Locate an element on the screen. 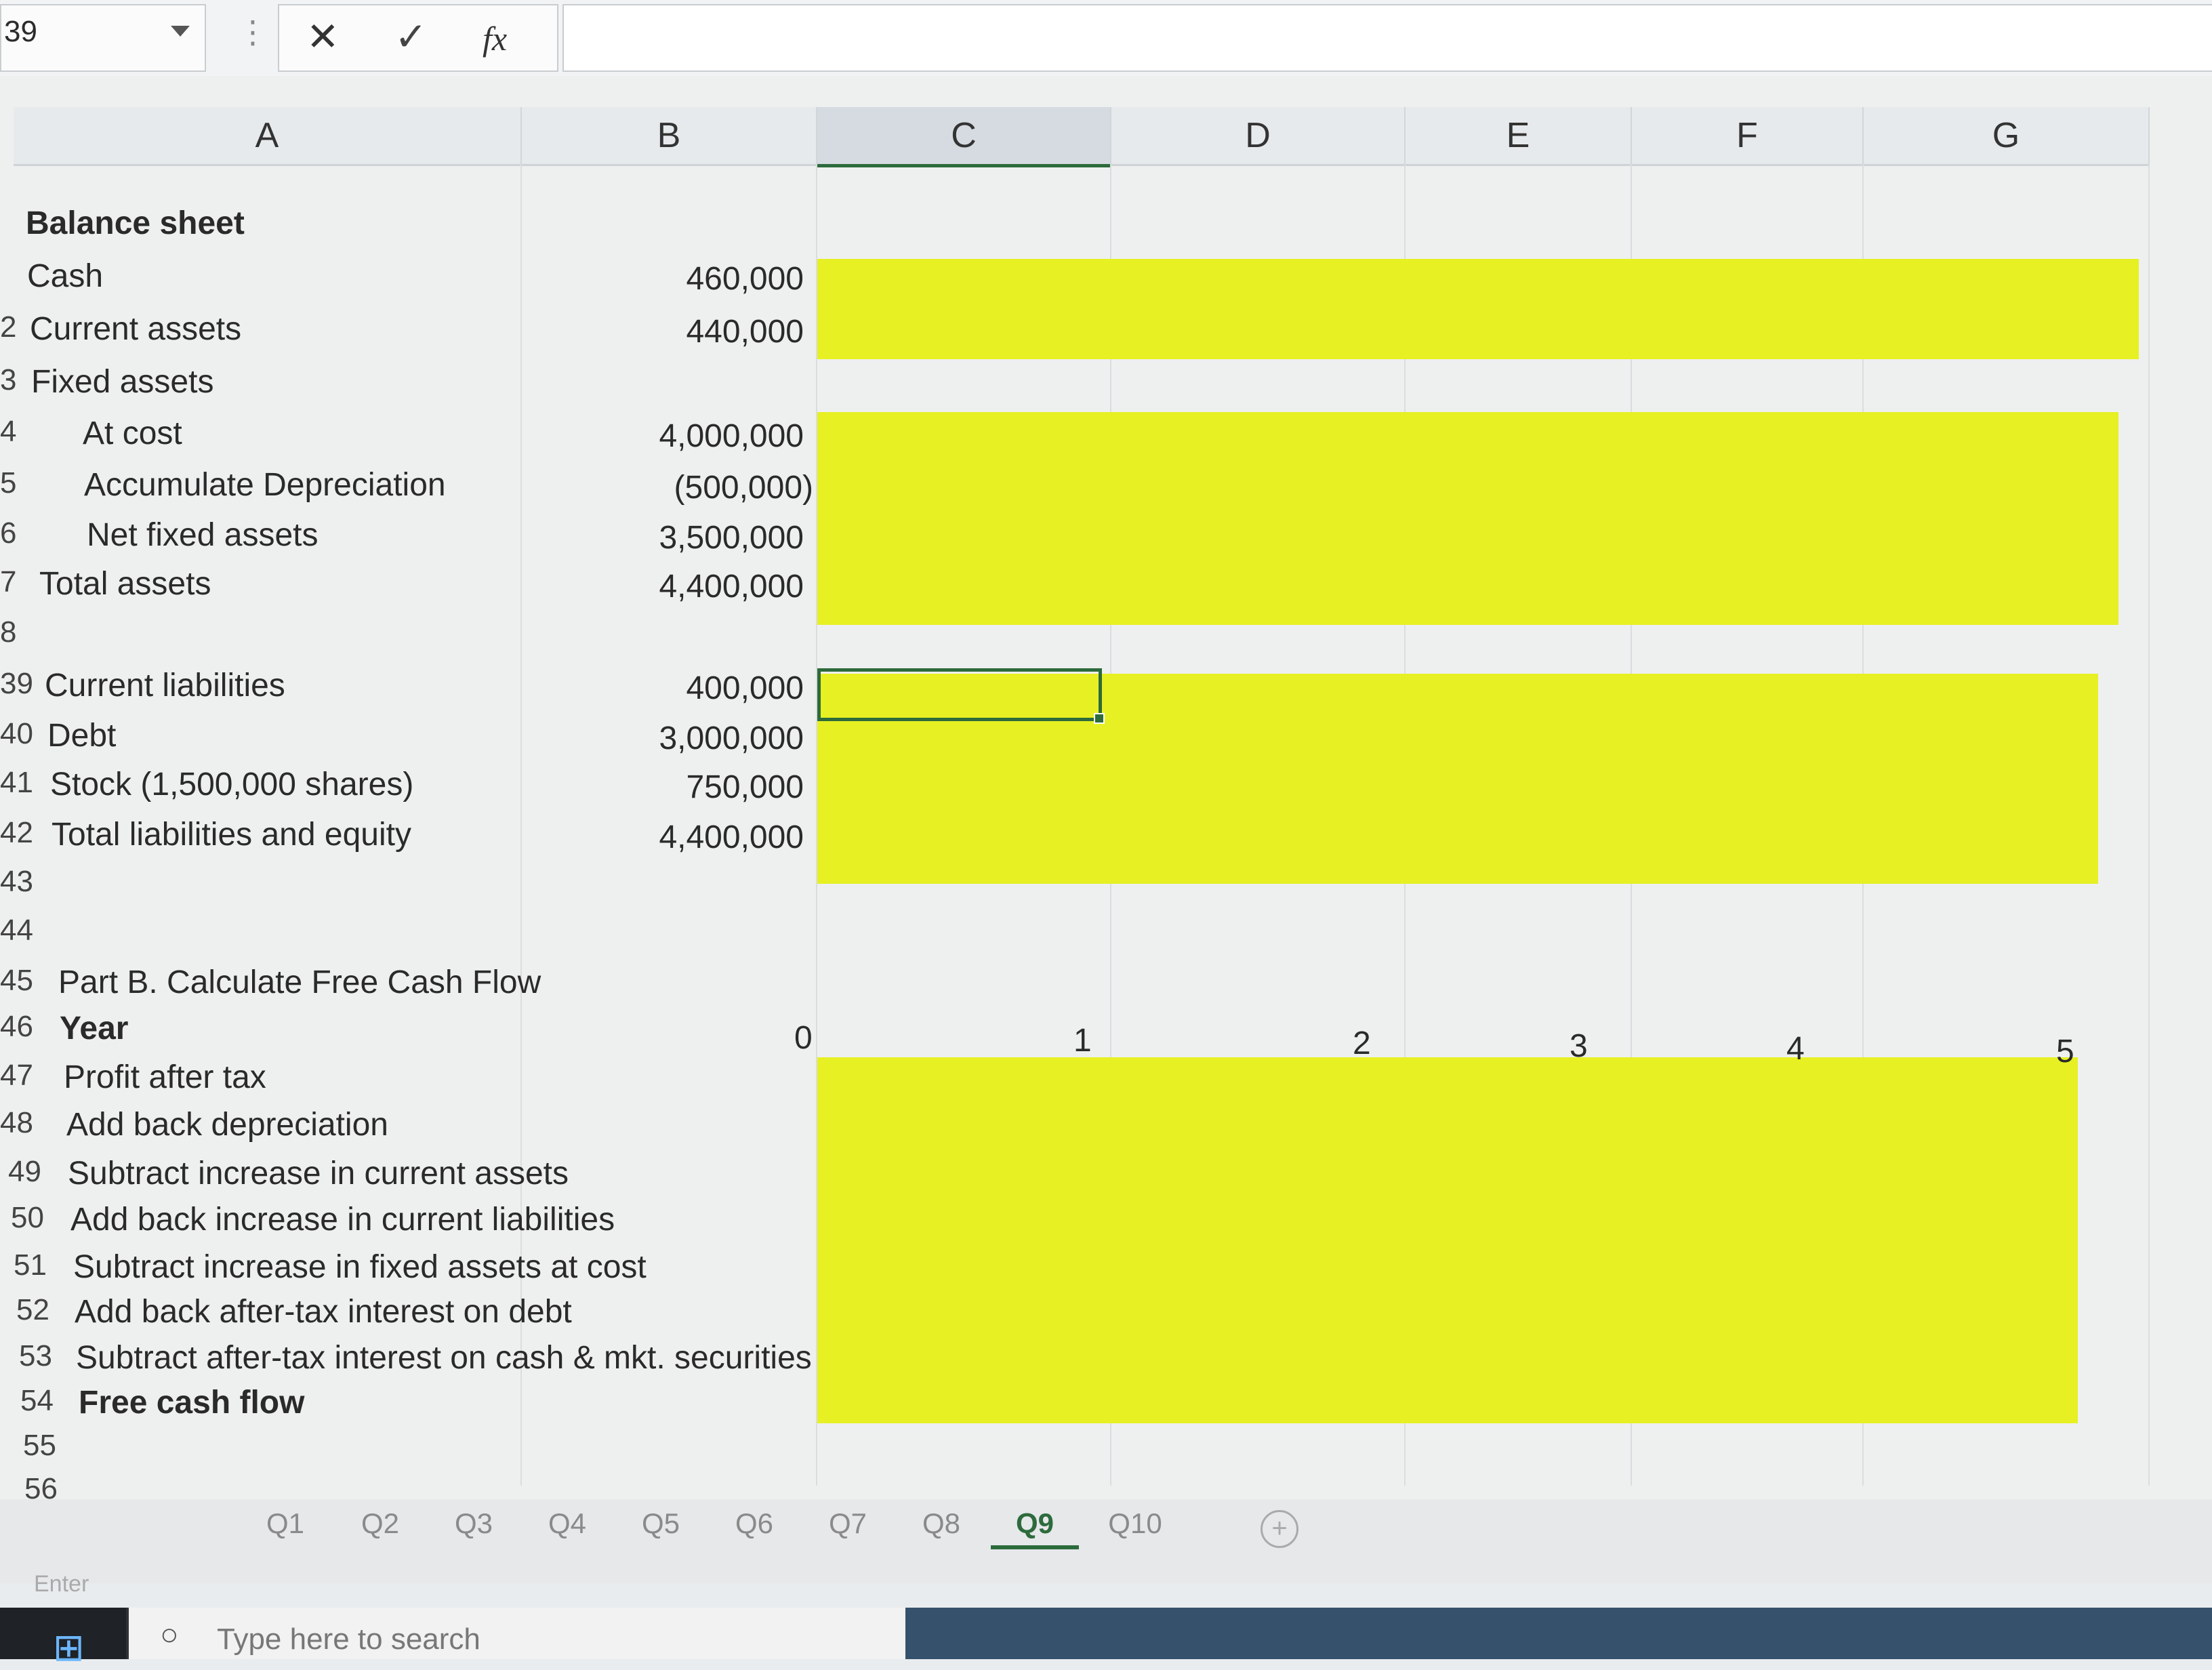 The image size is (2212, 1670). formula-input is located at coordinates (1387, 38).